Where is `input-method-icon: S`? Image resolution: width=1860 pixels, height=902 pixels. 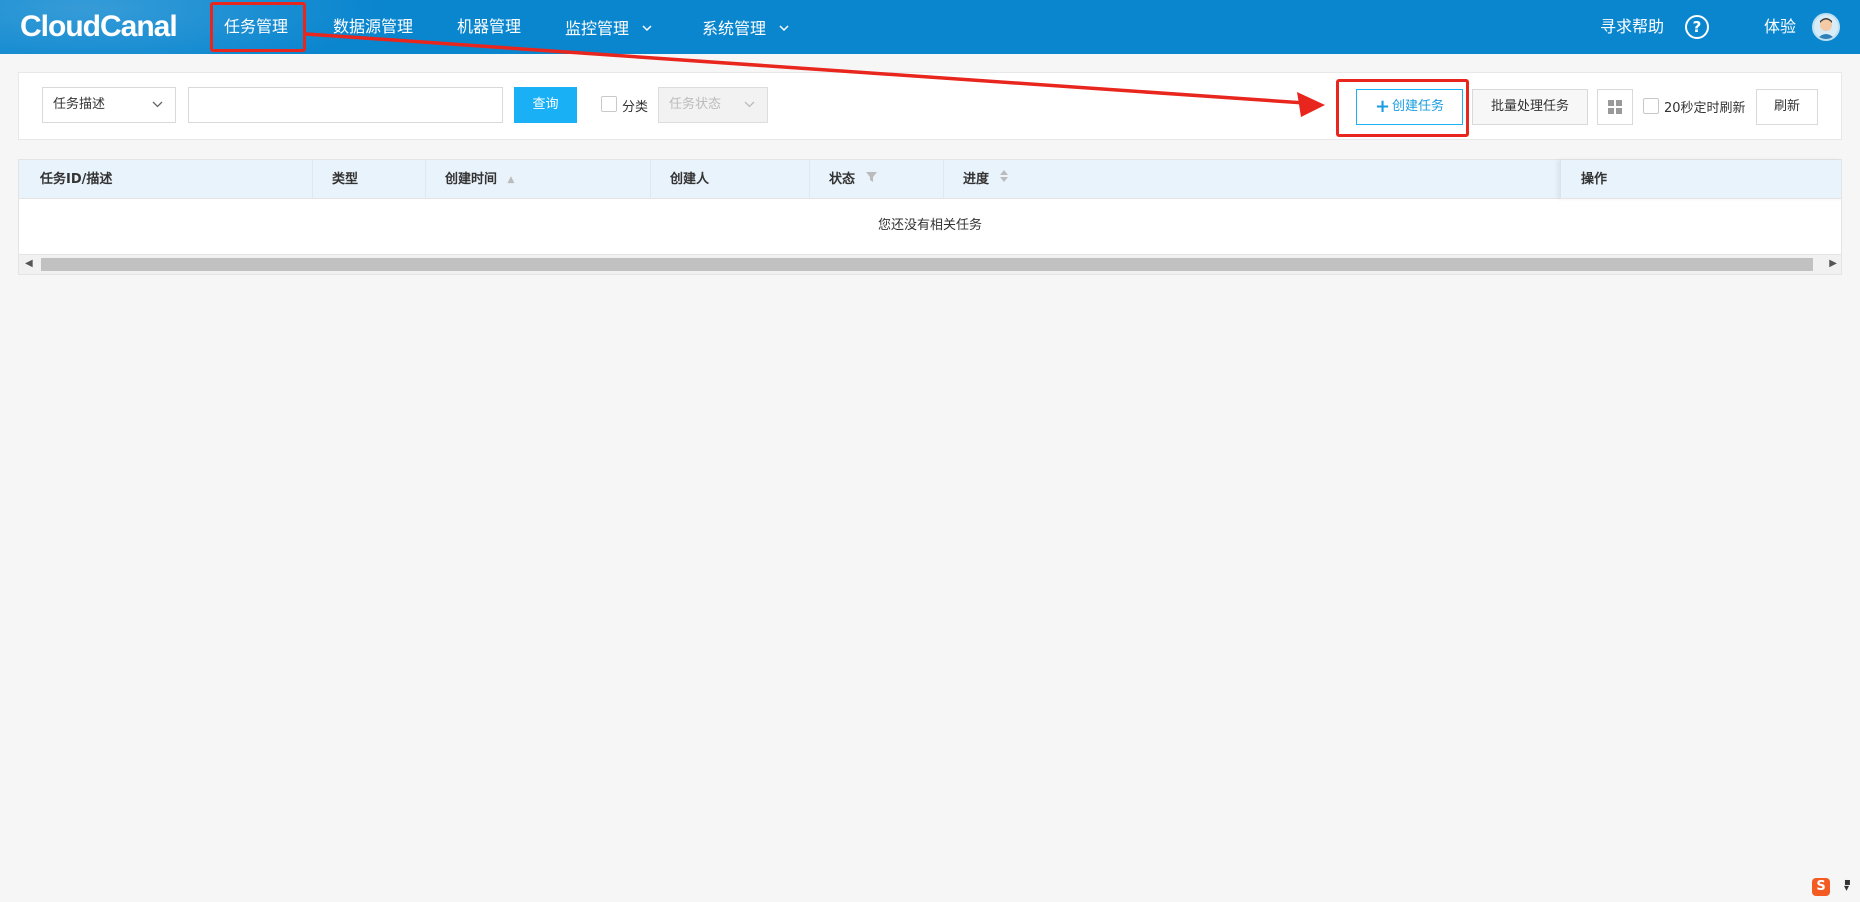
input-method-icon: S is located at coordinates (1821, 887).